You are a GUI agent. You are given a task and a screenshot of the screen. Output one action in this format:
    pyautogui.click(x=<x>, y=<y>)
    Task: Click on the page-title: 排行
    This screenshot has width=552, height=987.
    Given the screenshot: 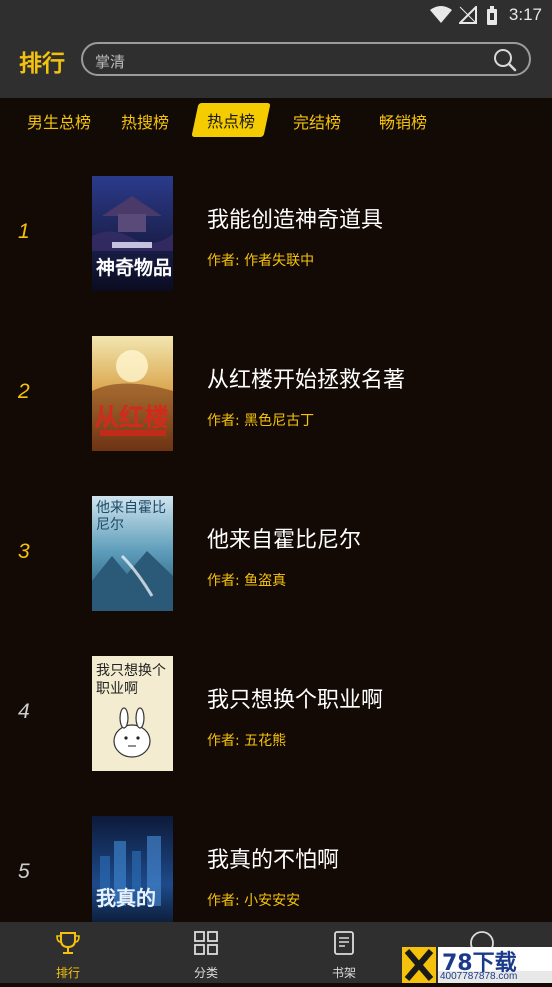 What is the action you would take?
    pyautogui.click(x=42, y=64)
    